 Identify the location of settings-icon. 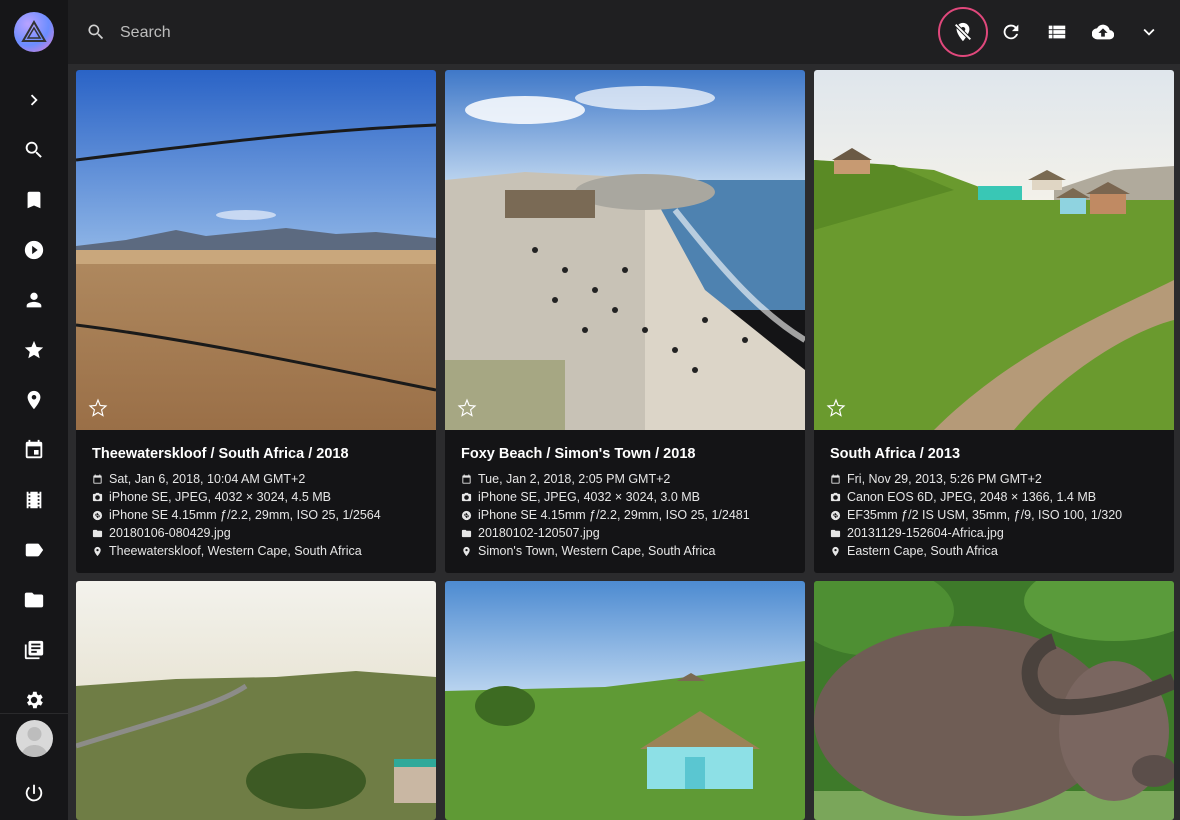
(34, 700).